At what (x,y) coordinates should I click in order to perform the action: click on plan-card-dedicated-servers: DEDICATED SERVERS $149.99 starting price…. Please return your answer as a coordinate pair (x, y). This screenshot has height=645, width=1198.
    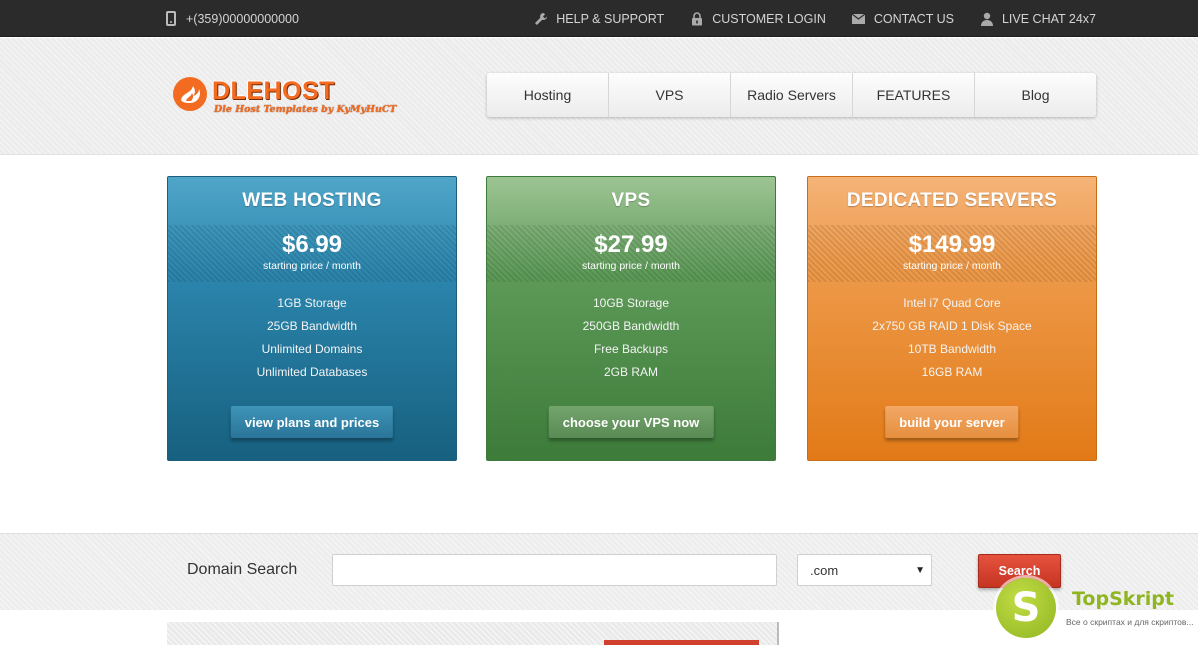
    Looking at the image, I should click on (952, 318).